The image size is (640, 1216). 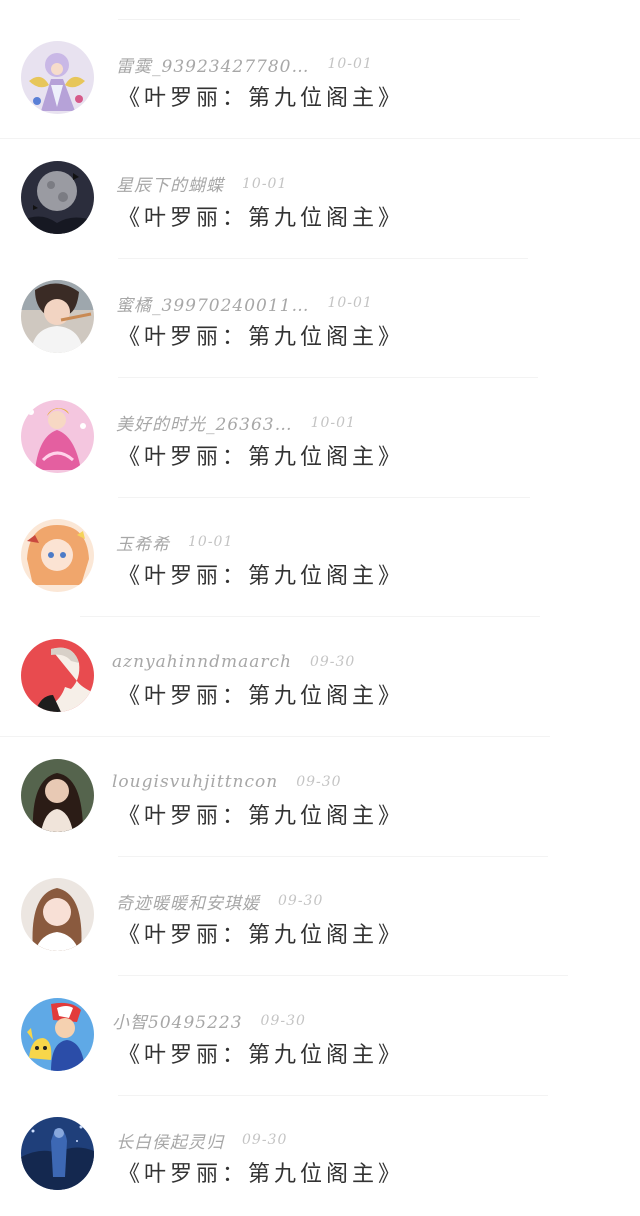 What do you see at coordinates (320, 678) in the screenshot?
I see `comment-row: aznyahinndmaarch 09-30 《叶罗丽：第九位阁主》` at bounding box center [320, 678].